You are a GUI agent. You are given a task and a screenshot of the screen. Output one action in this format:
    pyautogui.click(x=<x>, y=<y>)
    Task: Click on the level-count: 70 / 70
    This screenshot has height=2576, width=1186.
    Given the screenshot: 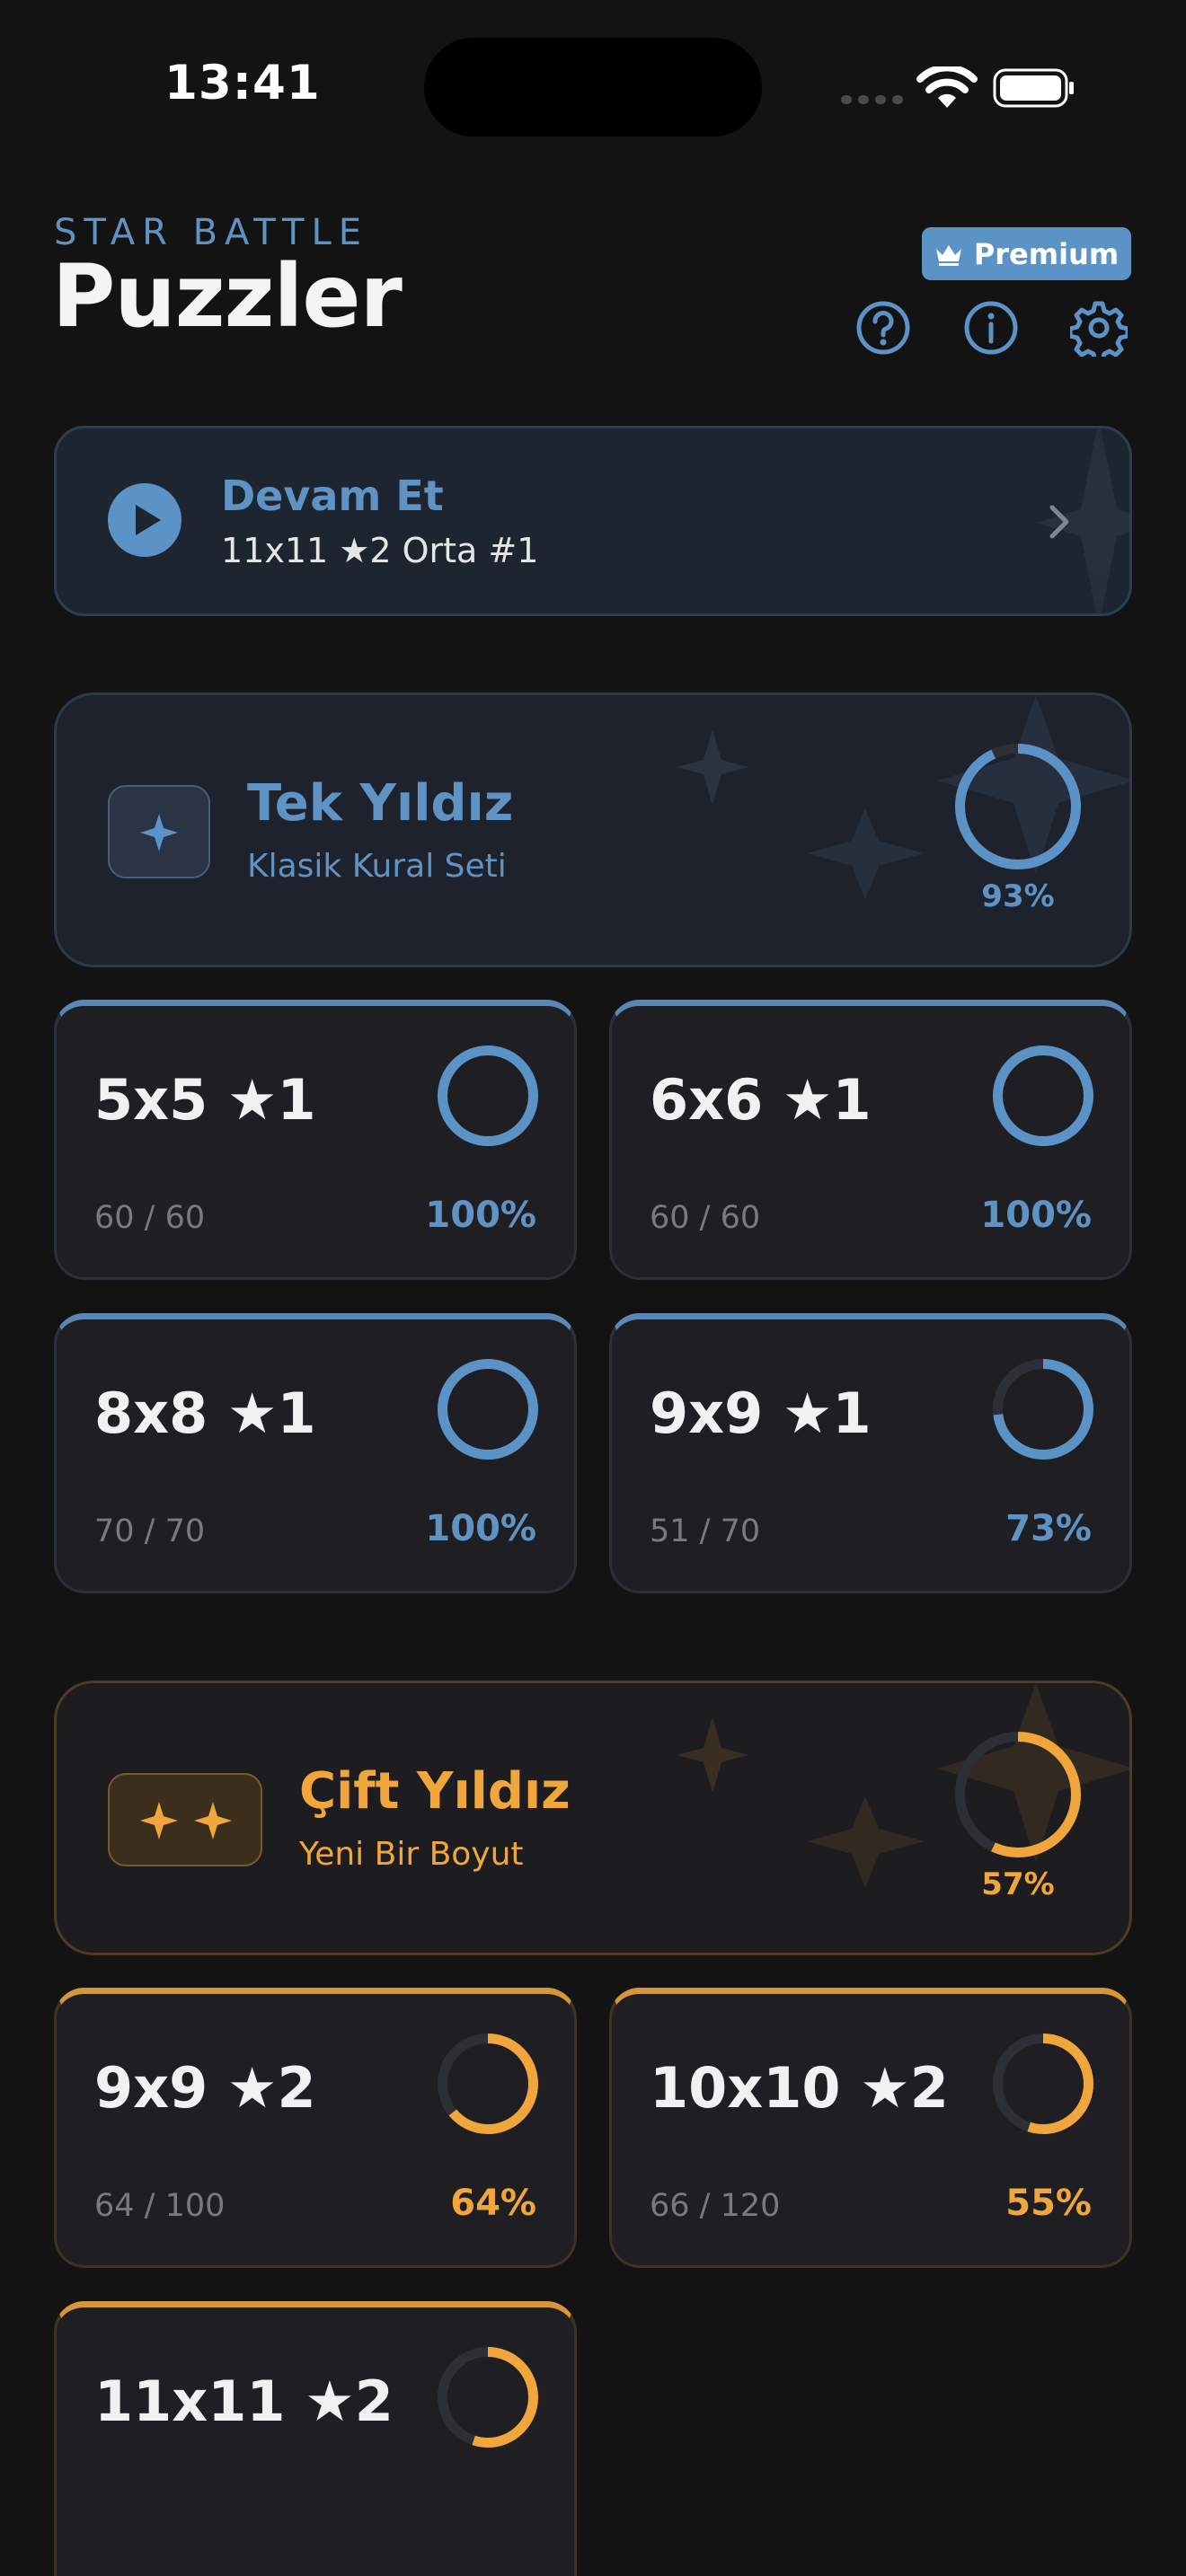 What is the action you would take?
    pyautogui.click(x=150, y=1531)
    